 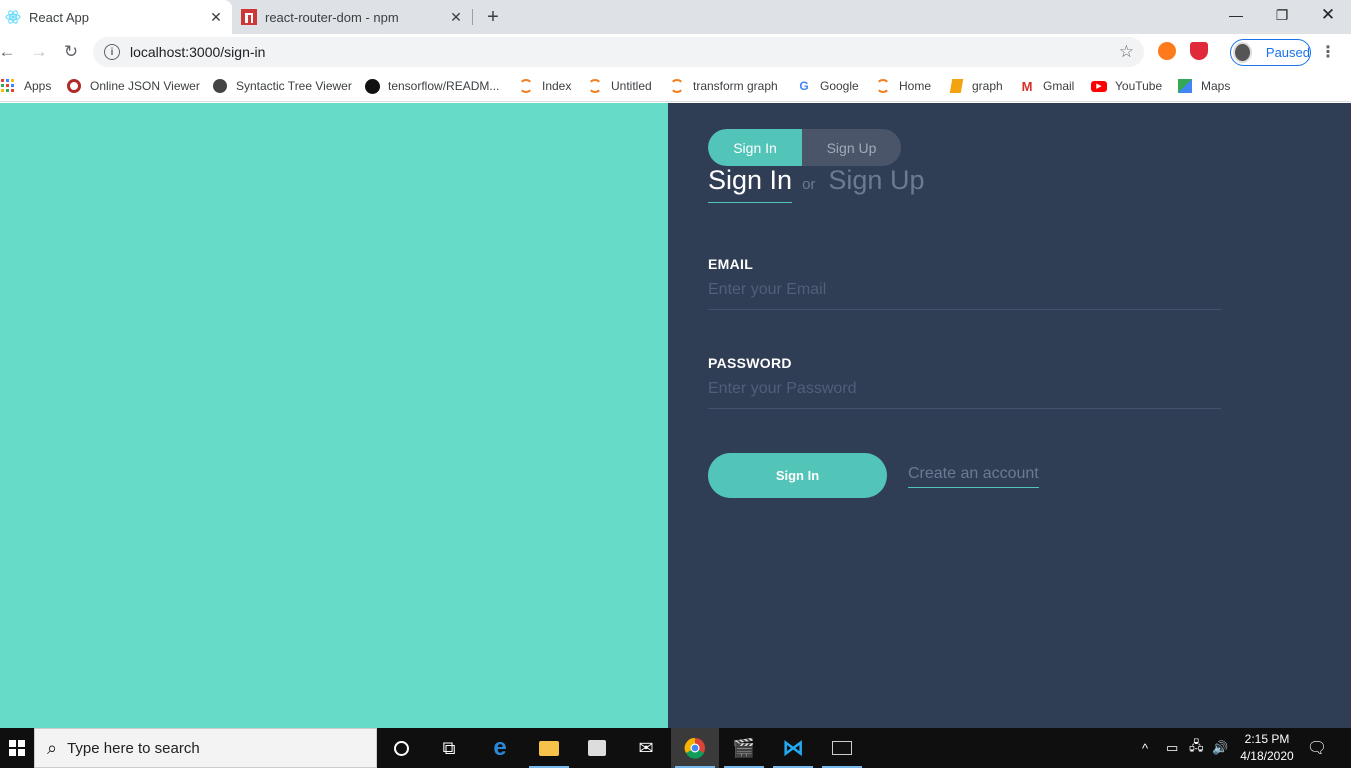 I want to click on bookmark-label: Syntactic Tree Viewer, so click(x=294, y=86).